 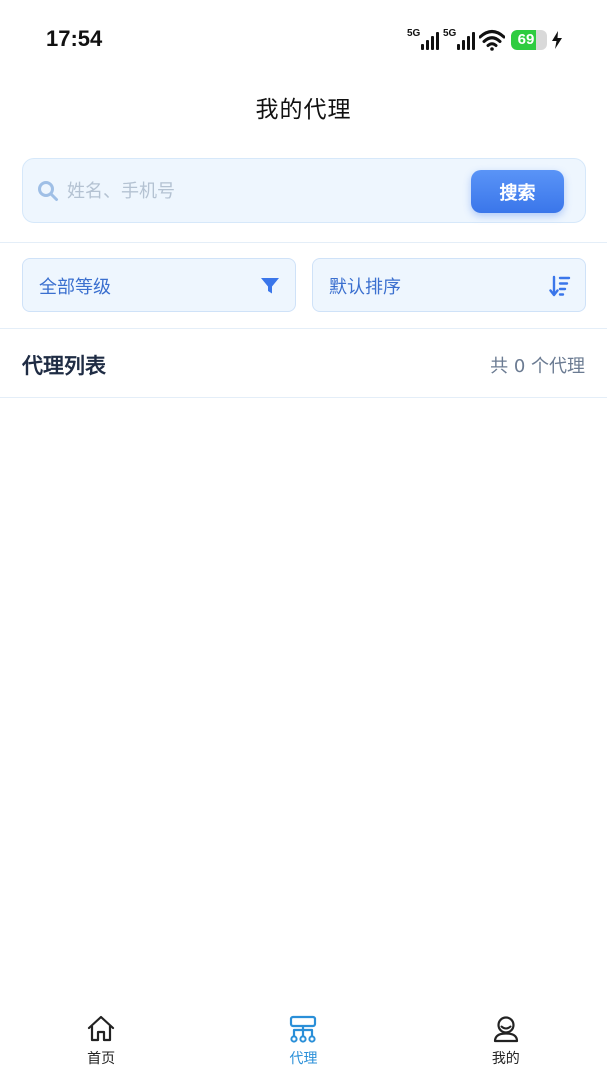 I want to click on tab-profile: 我的, so click(x=506, y=1040).